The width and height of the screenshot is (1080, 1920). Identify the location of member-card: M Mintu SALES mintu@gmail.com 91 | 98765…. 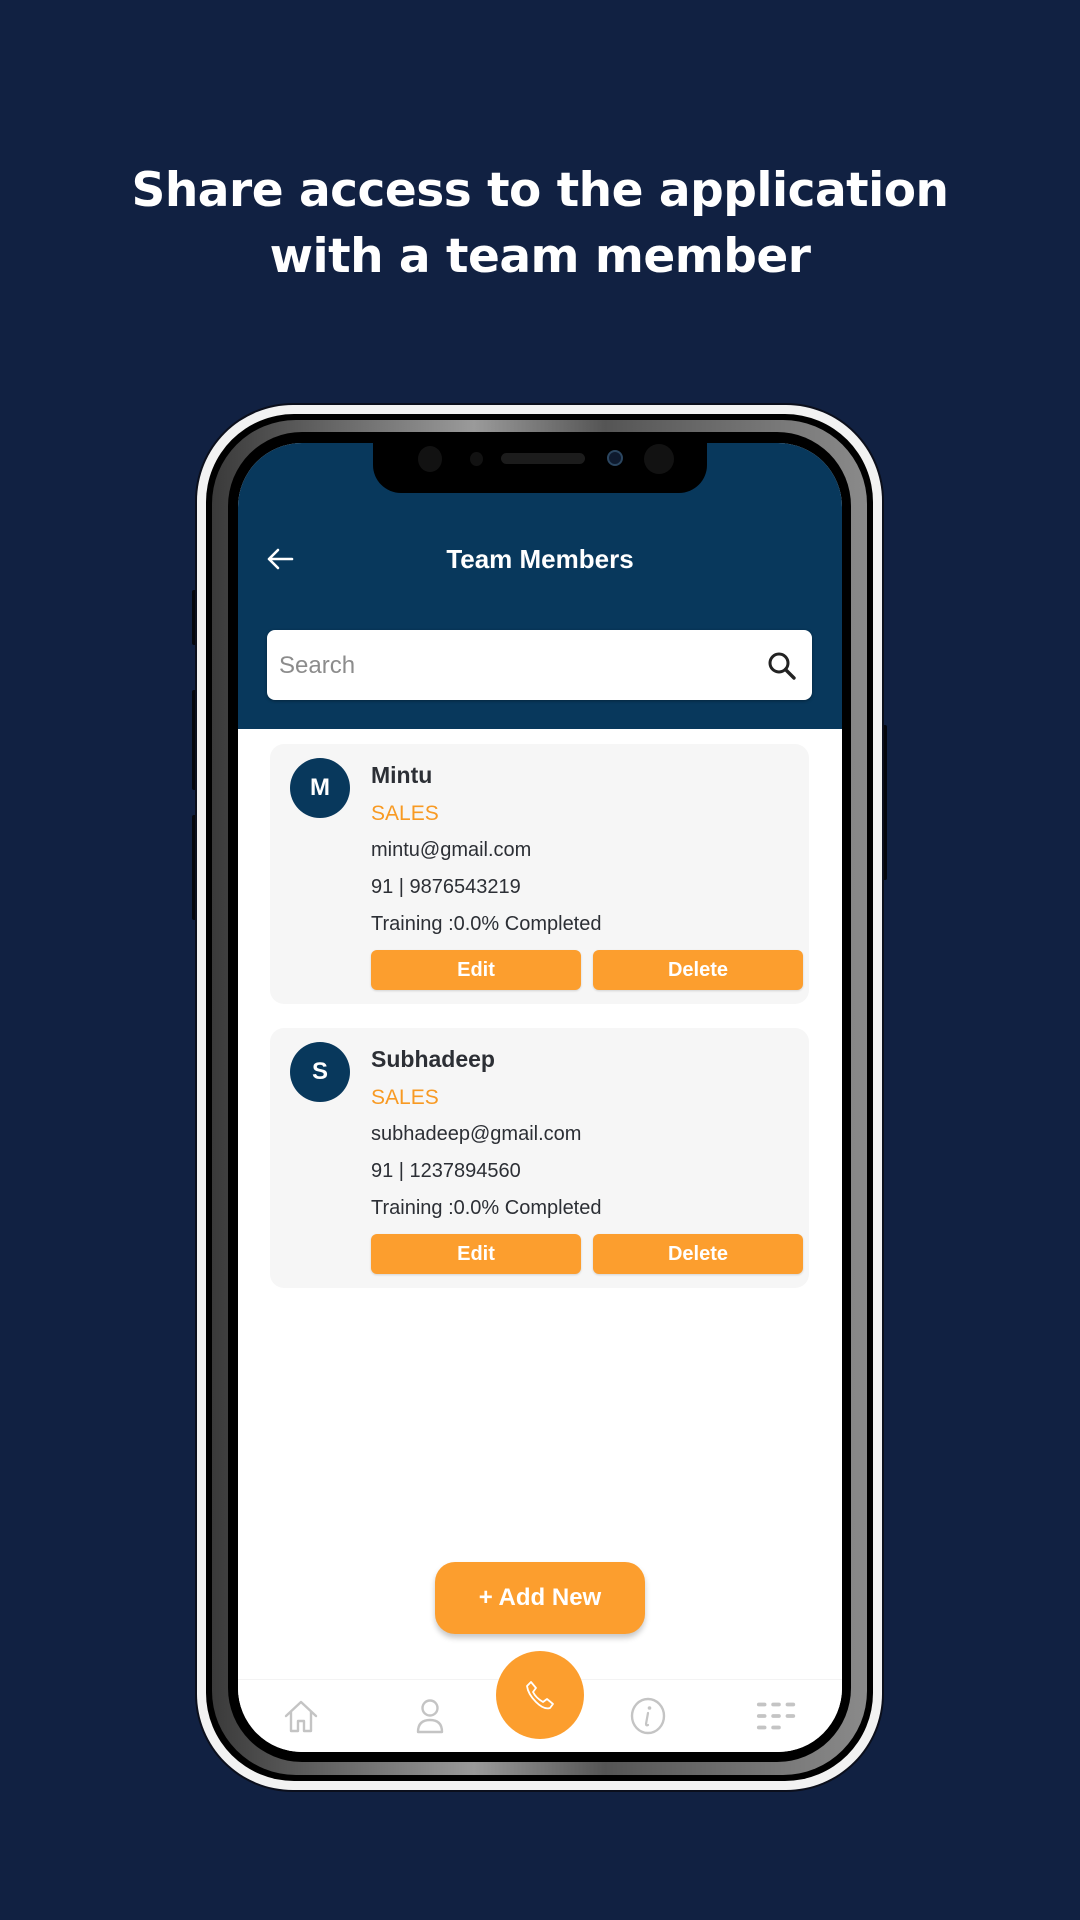
(539, 874).